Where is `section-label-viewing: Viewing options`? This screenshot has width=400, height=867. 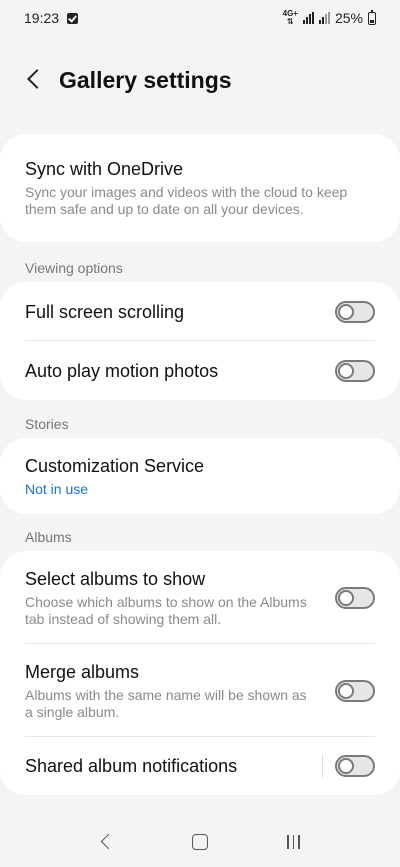
section-label-viewing: Viewing options is located at coordinates (74, 268).